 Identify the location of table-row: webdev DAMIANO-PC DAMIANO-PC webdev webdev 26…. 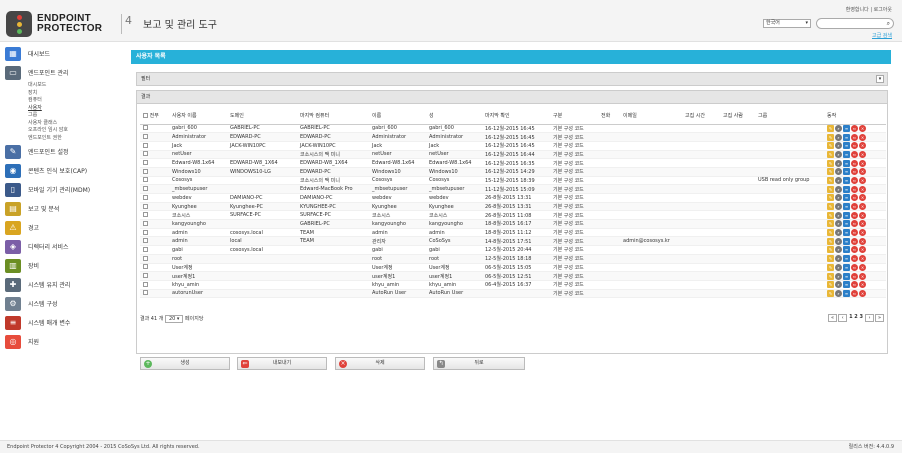
(513, 198).